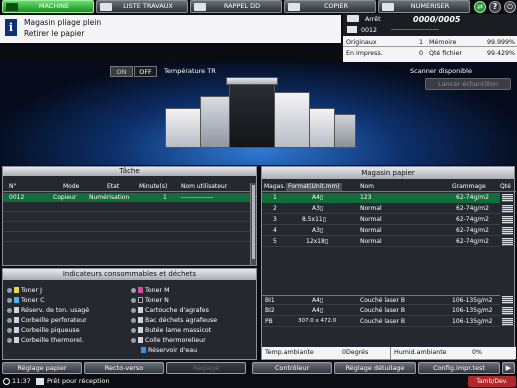  I want to click on tr-temp-on: ON, so click(121, 71).